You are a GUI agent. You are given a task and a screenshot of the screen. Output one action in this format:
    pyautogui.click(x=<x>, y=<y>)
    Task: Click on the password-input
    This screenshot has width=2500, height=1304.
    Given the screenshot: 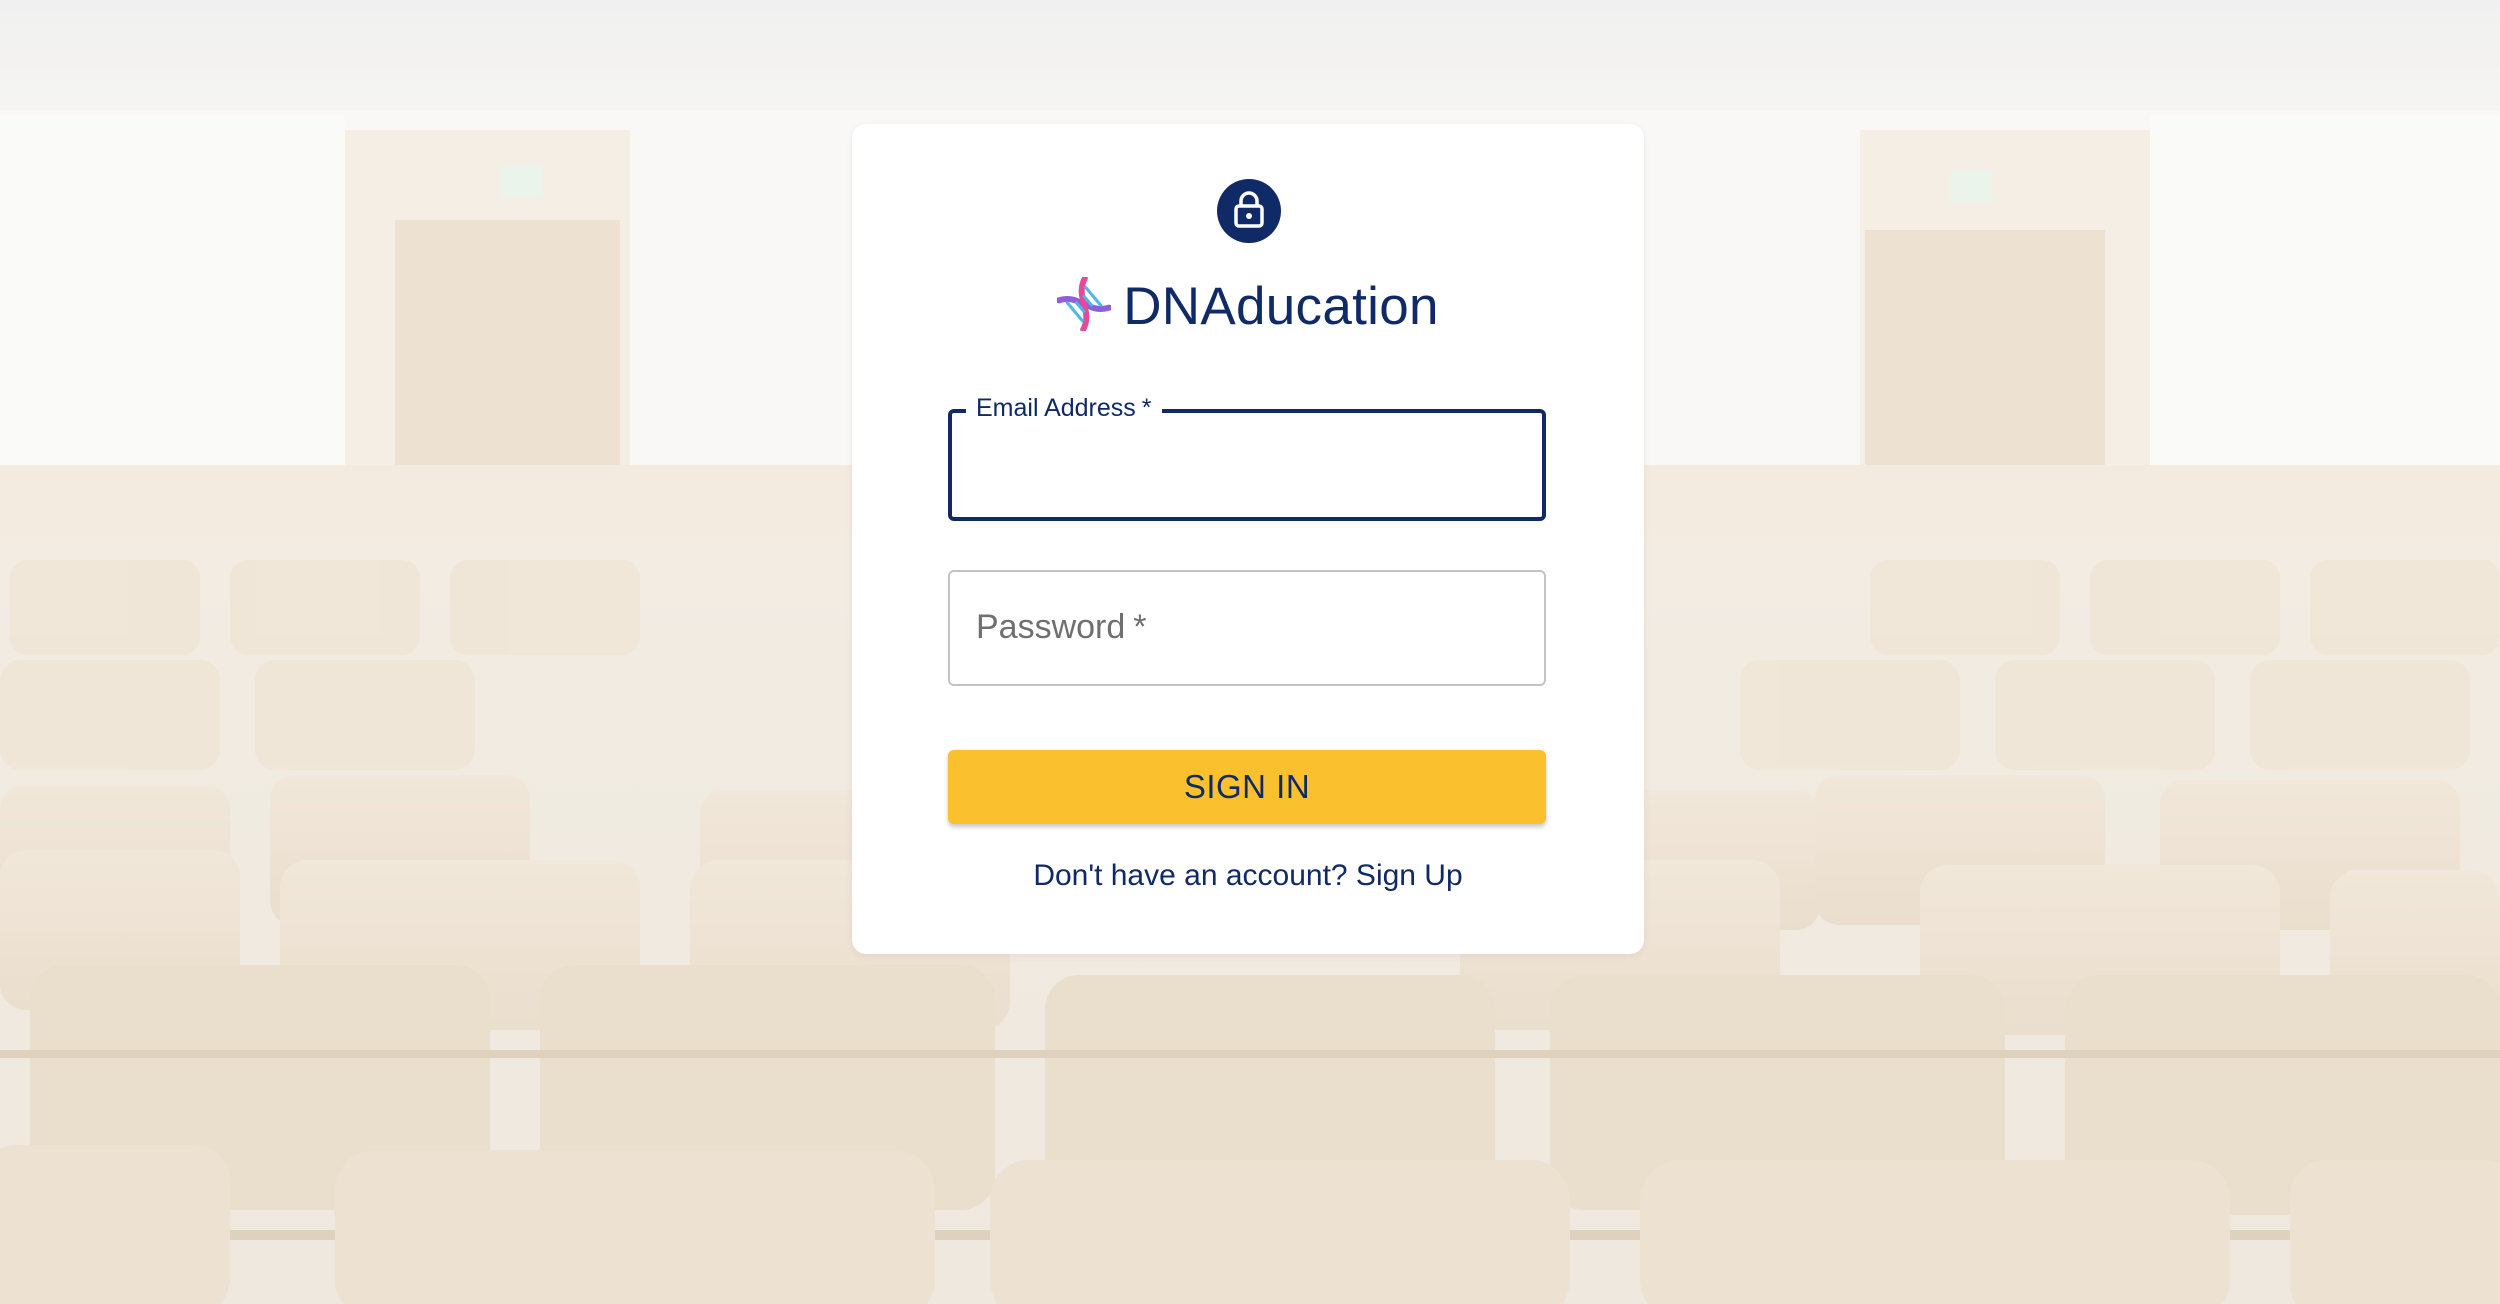 What is the action you would take?
    pyautogui.click(x=1247, y=628)
    